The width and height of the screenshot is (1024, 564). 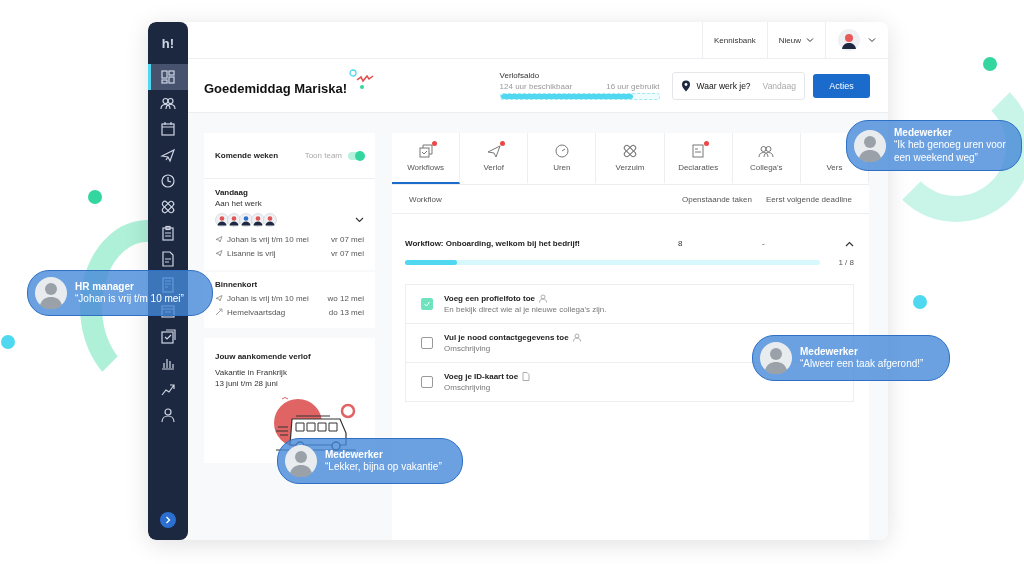 What do you see at coordinates (723, 85) in the screenshot?
I see `location-label: Waar werk je?` at bounding box center [723, 85].